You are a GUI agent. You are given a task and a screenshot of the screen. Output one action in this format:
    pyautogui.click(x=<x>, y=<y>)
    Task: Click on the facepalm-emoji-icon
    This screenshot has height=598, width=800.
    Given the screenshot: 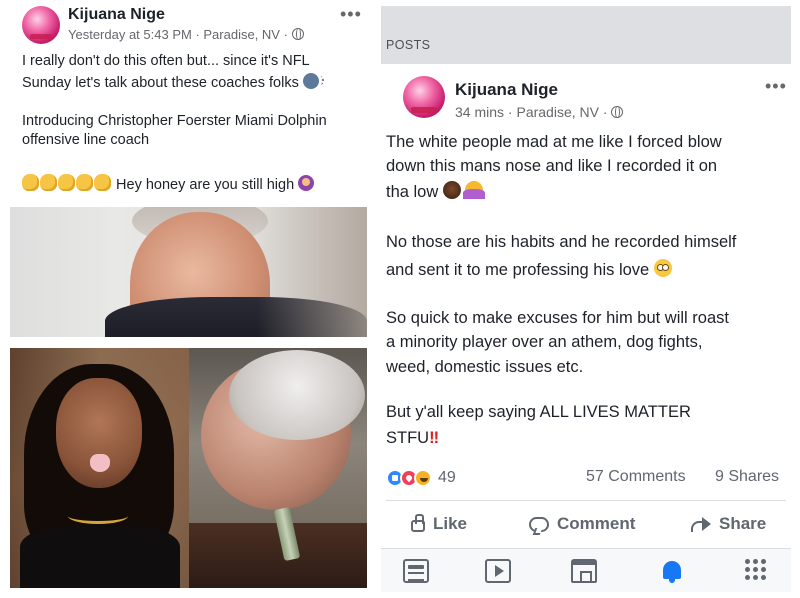 What is the action you would take?
    pyautogui.click(x=474, y=190)
    